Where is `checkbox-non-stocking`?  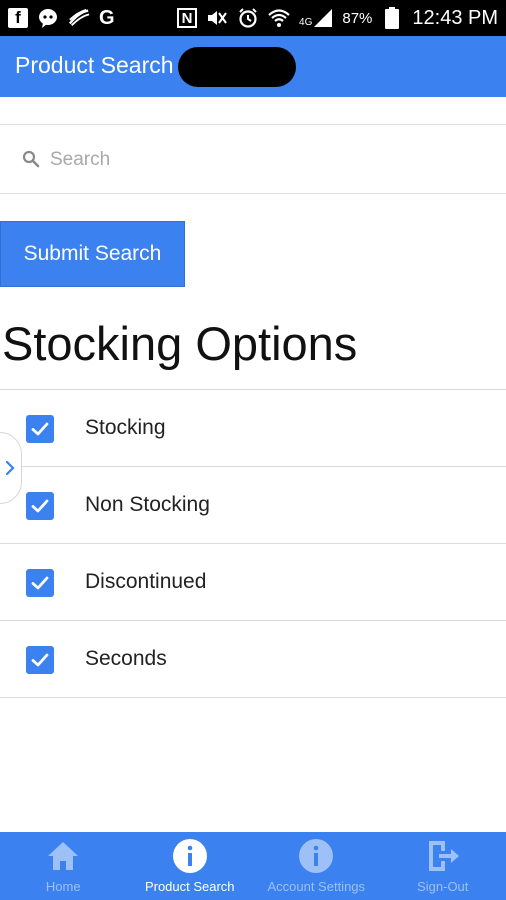 checkbox-non-stocking is located at coordinates (40, 506).